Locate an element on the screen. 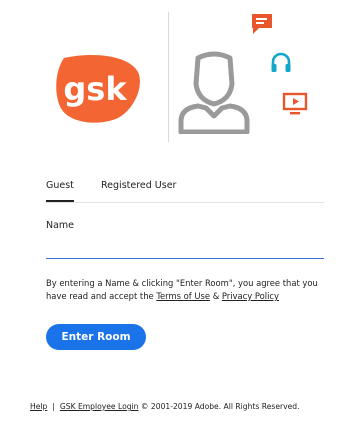  privacy-policy-link: Privacy Policy is located at coordinates (250, 296).